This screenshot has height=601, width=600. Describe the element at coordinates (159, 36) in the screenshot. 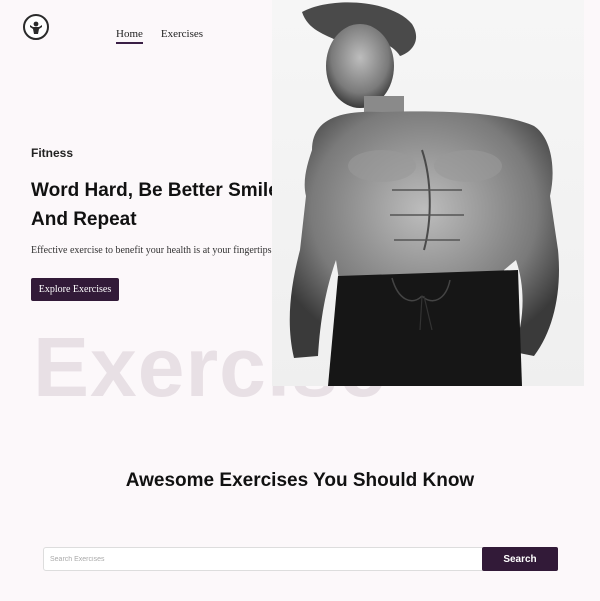

I see `main-nav: Home Exercises` at that location.